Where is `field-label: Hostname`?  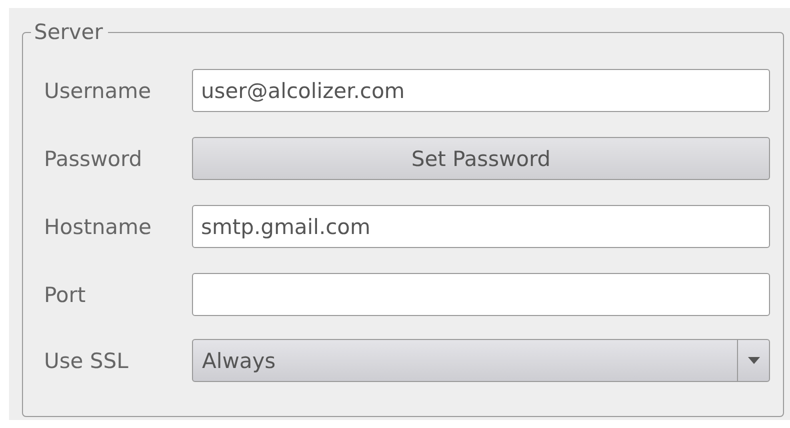
field-label: Hostname is located at coordinates (98, 226).